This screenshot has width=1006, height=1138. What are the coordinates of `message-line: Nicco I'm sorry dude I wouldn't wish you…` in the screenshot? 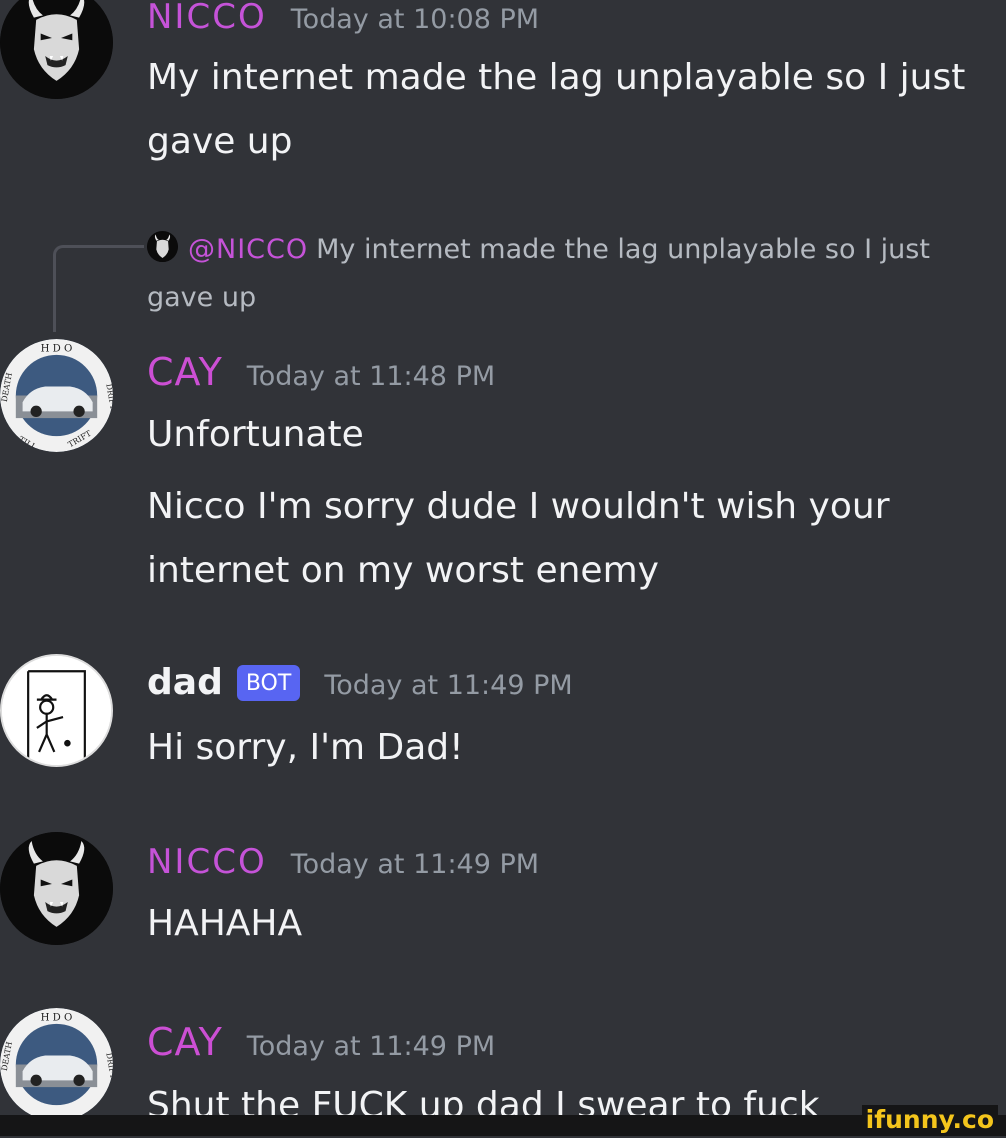 It's located at (518, 506).